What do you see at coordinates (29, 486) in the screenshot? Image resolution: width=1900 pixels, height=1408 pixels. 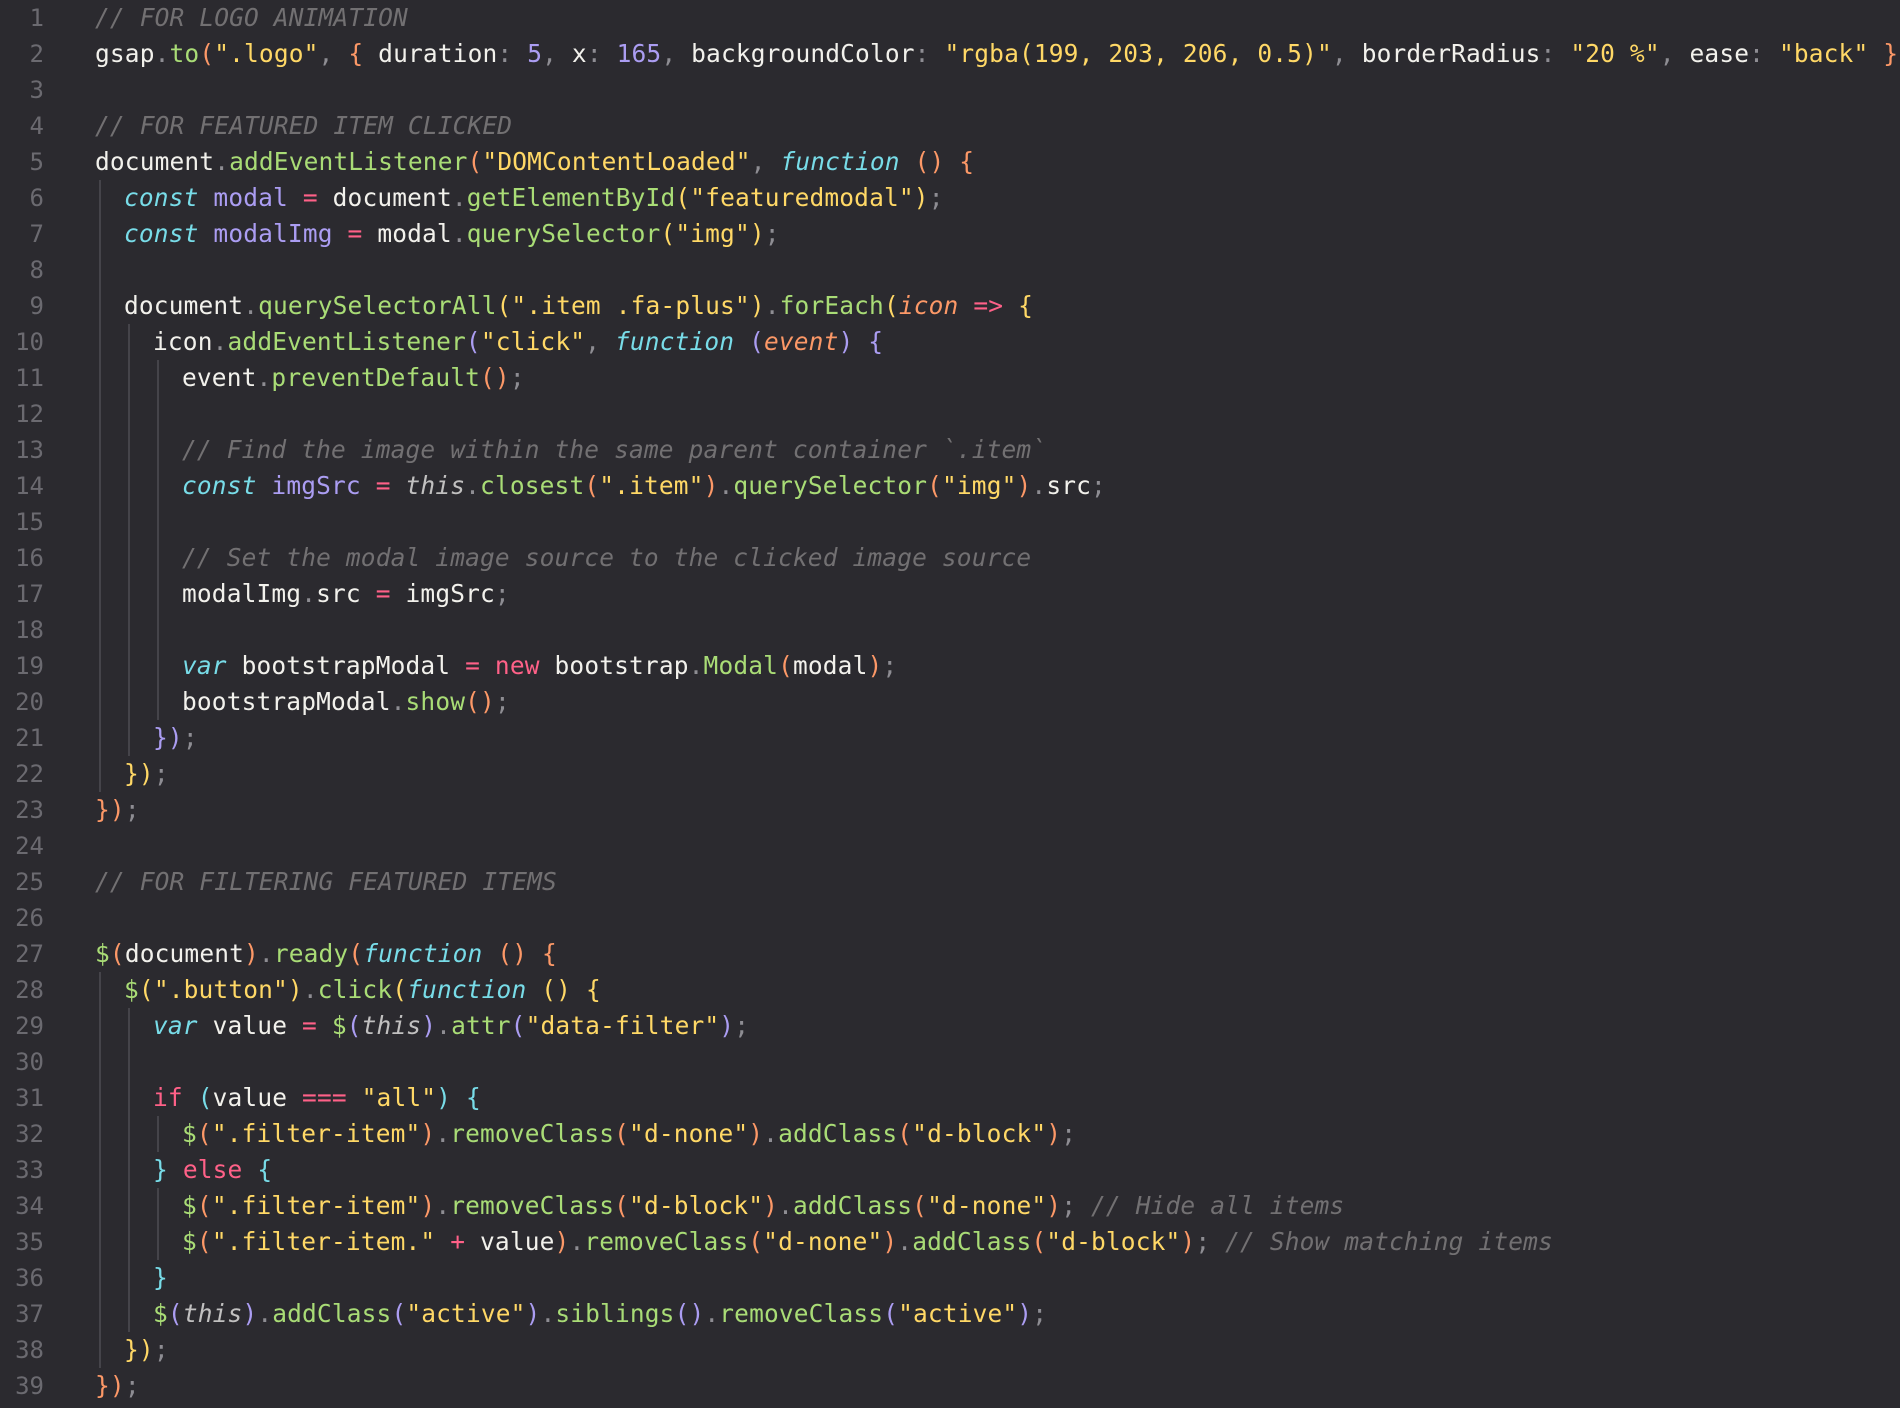 I see `line-number: 14` at bounding box center [29, 486].